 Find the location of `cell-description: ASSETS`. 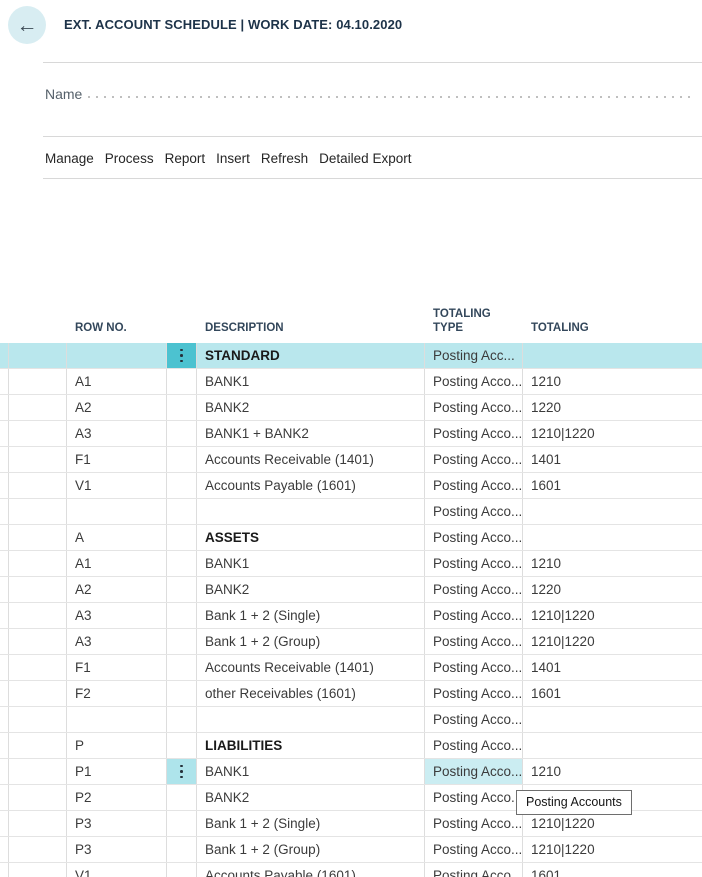

cell-description: ASSETS is located at coordinates (311, 537).